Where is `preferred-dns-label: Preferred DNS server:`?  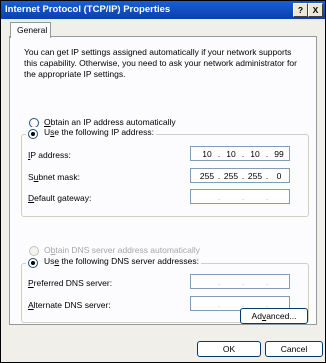 preferred-dns-label: Preferred DNS server: is located at coordinates (70, 283).